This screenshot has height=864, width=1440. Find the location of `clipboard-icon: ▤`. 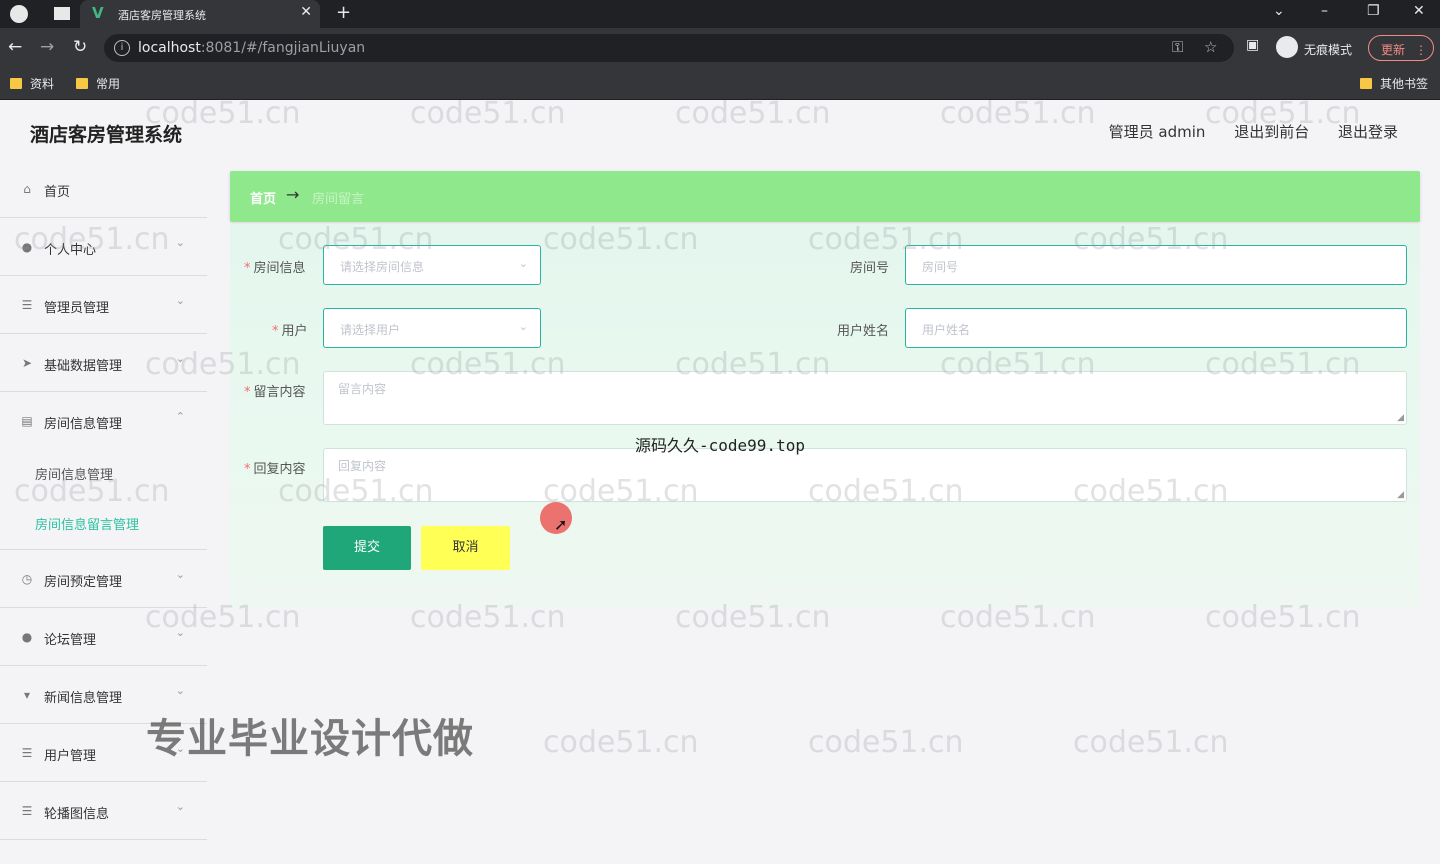

clipboard-icon: ▤ is located at coordinates (27, 421).